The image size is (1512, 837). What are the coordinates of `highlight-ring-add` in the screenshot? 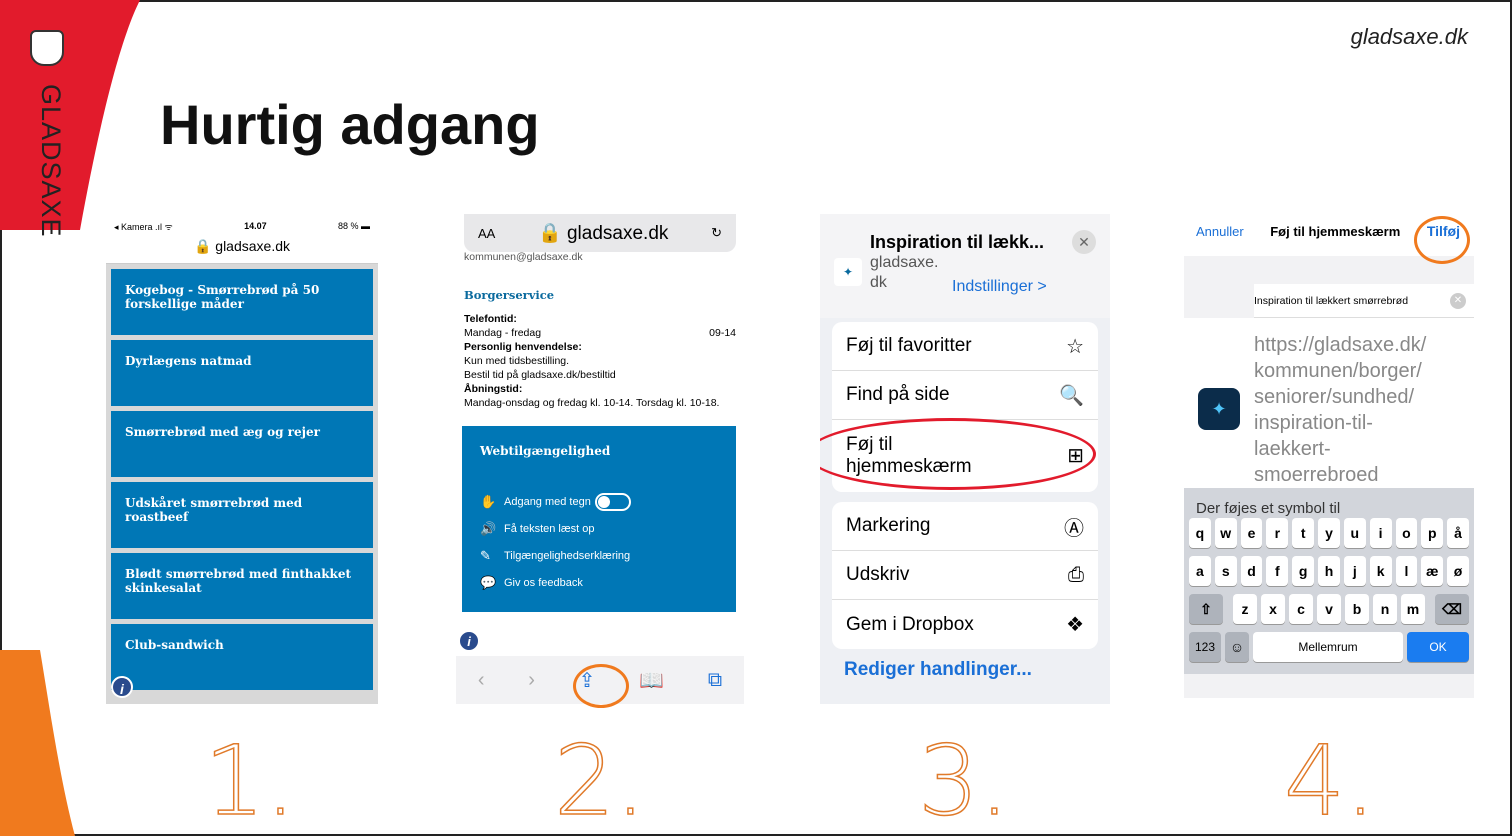 It's located at (1442, 240).